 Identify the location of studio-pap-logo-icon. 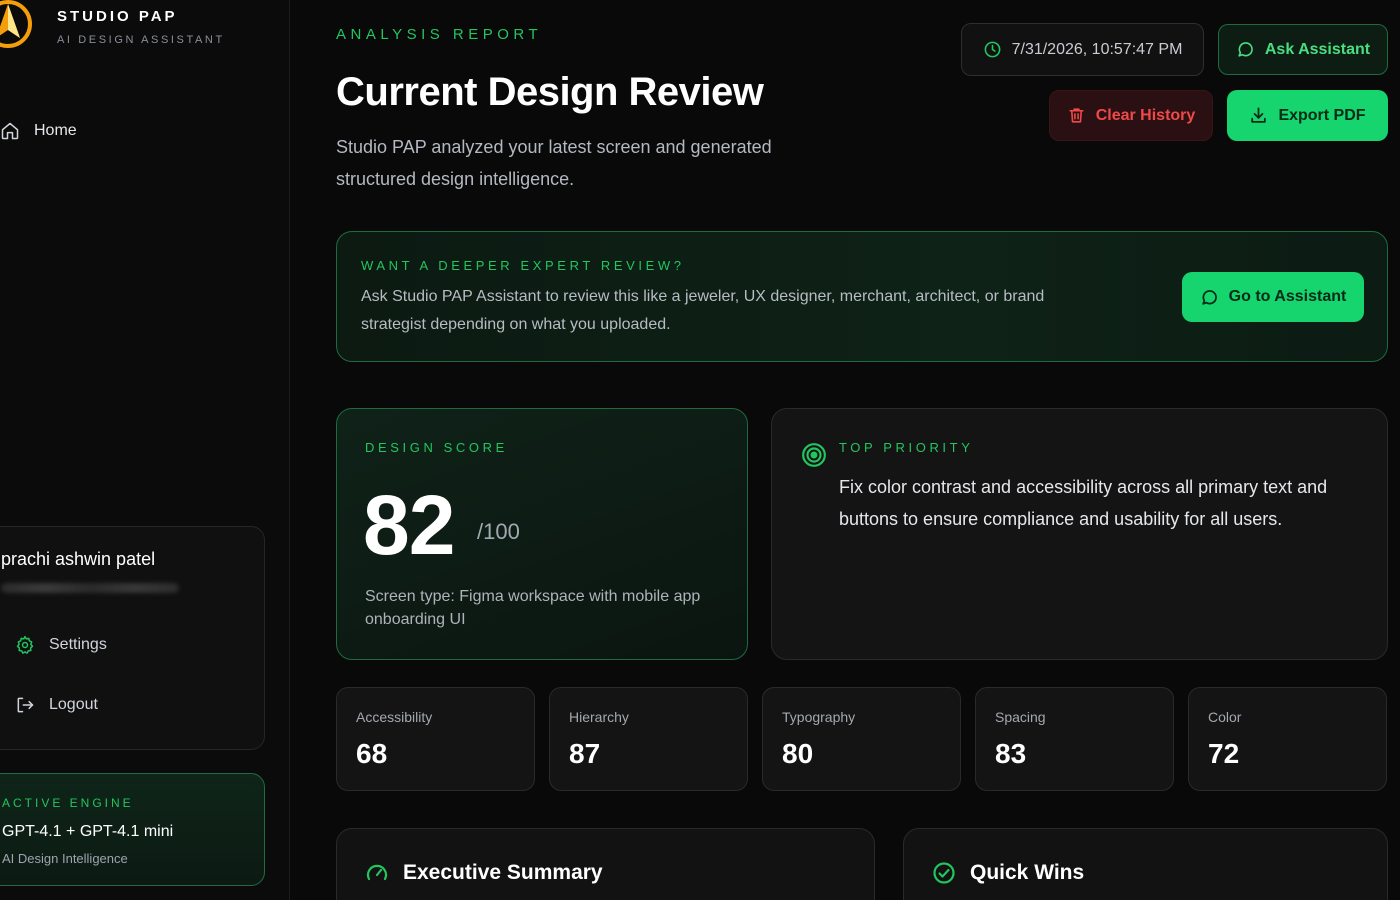
(16, 24).